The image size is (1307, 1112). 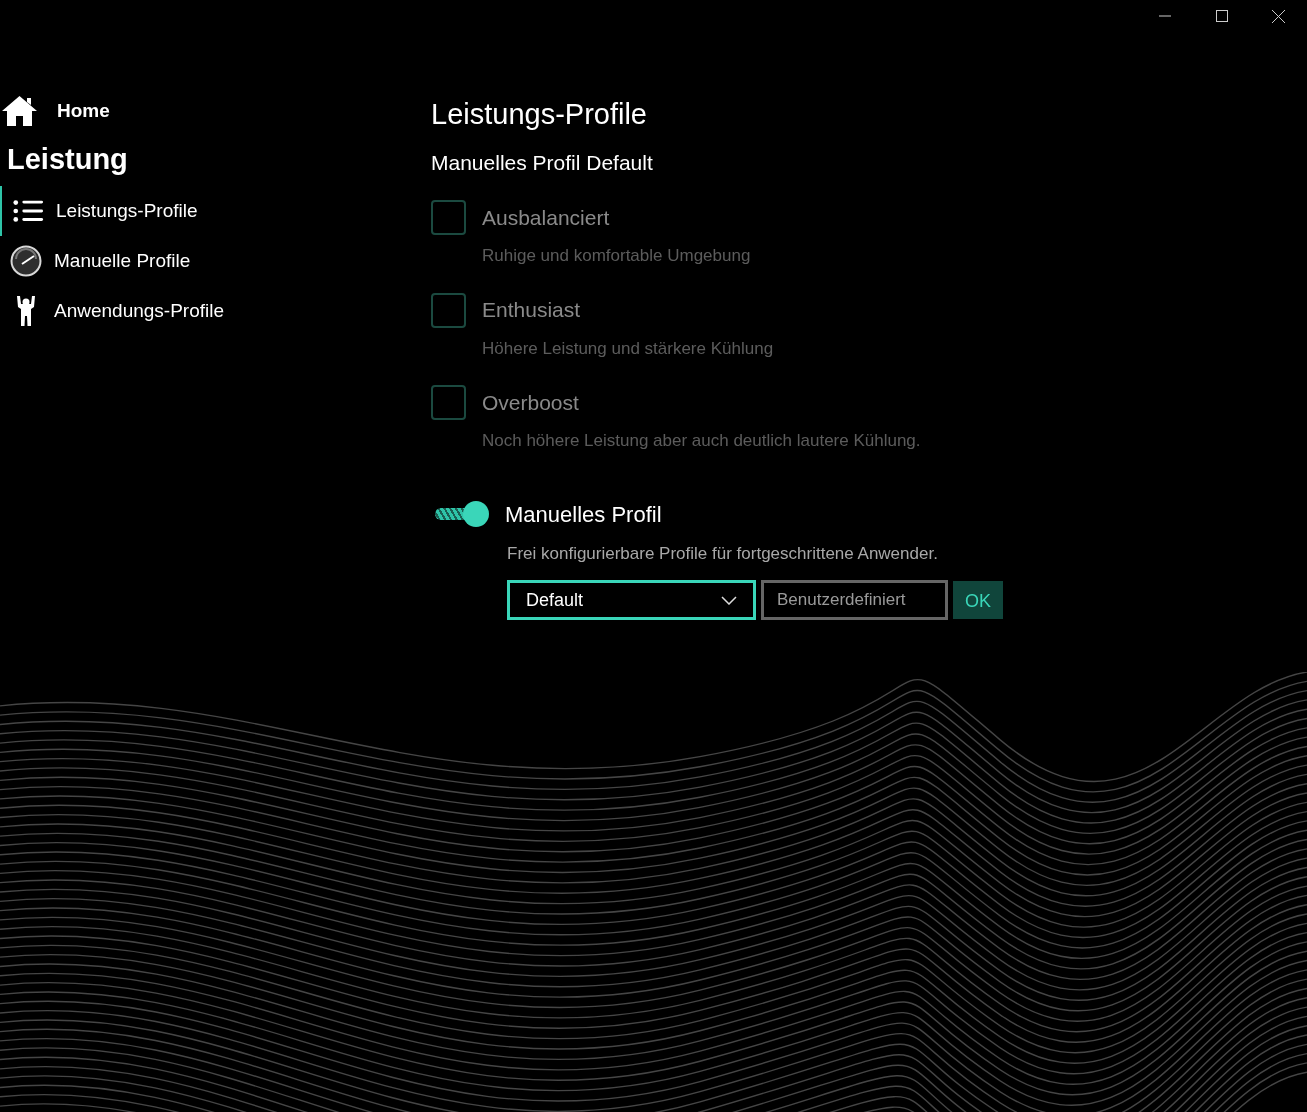 I want to click on toggle-description: Frei konfigurierbare Profile für fortgeschrittene Anwender., so click(x=722, y=553).